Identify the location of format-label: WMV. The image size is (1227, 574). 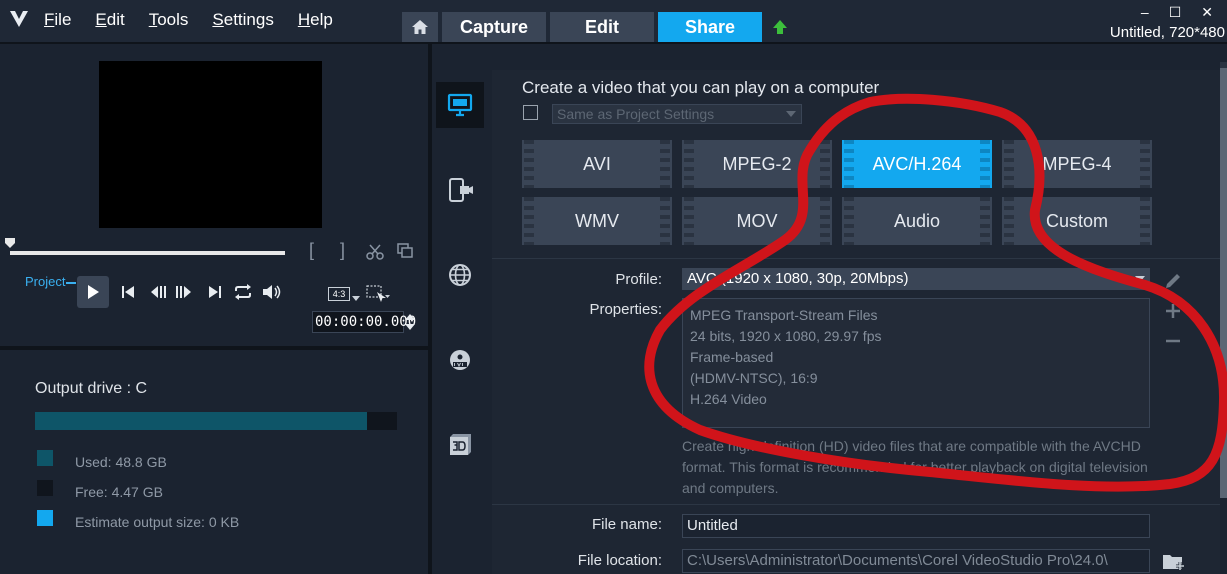
(597, 220).